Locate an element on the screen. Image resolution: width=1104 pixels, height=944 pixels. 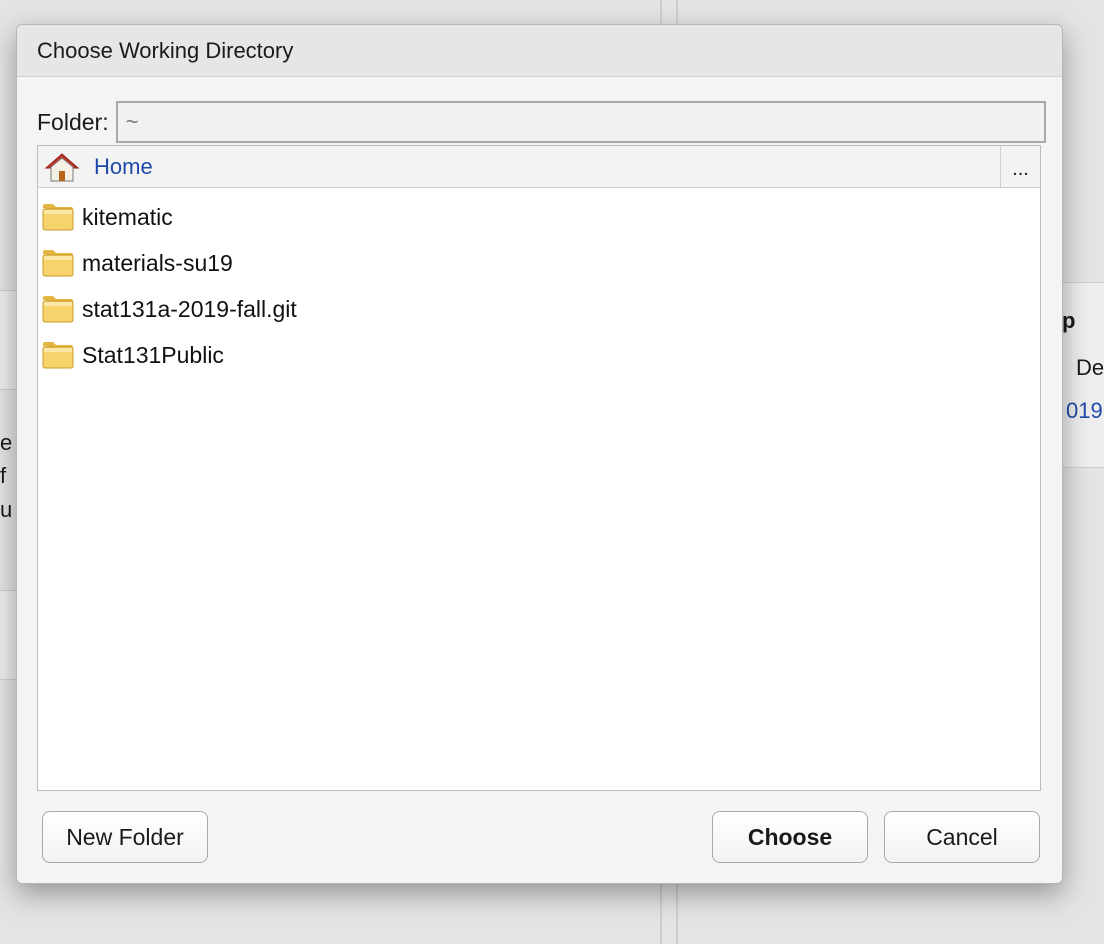
home-link: Home is located at coordinates (123, 167).